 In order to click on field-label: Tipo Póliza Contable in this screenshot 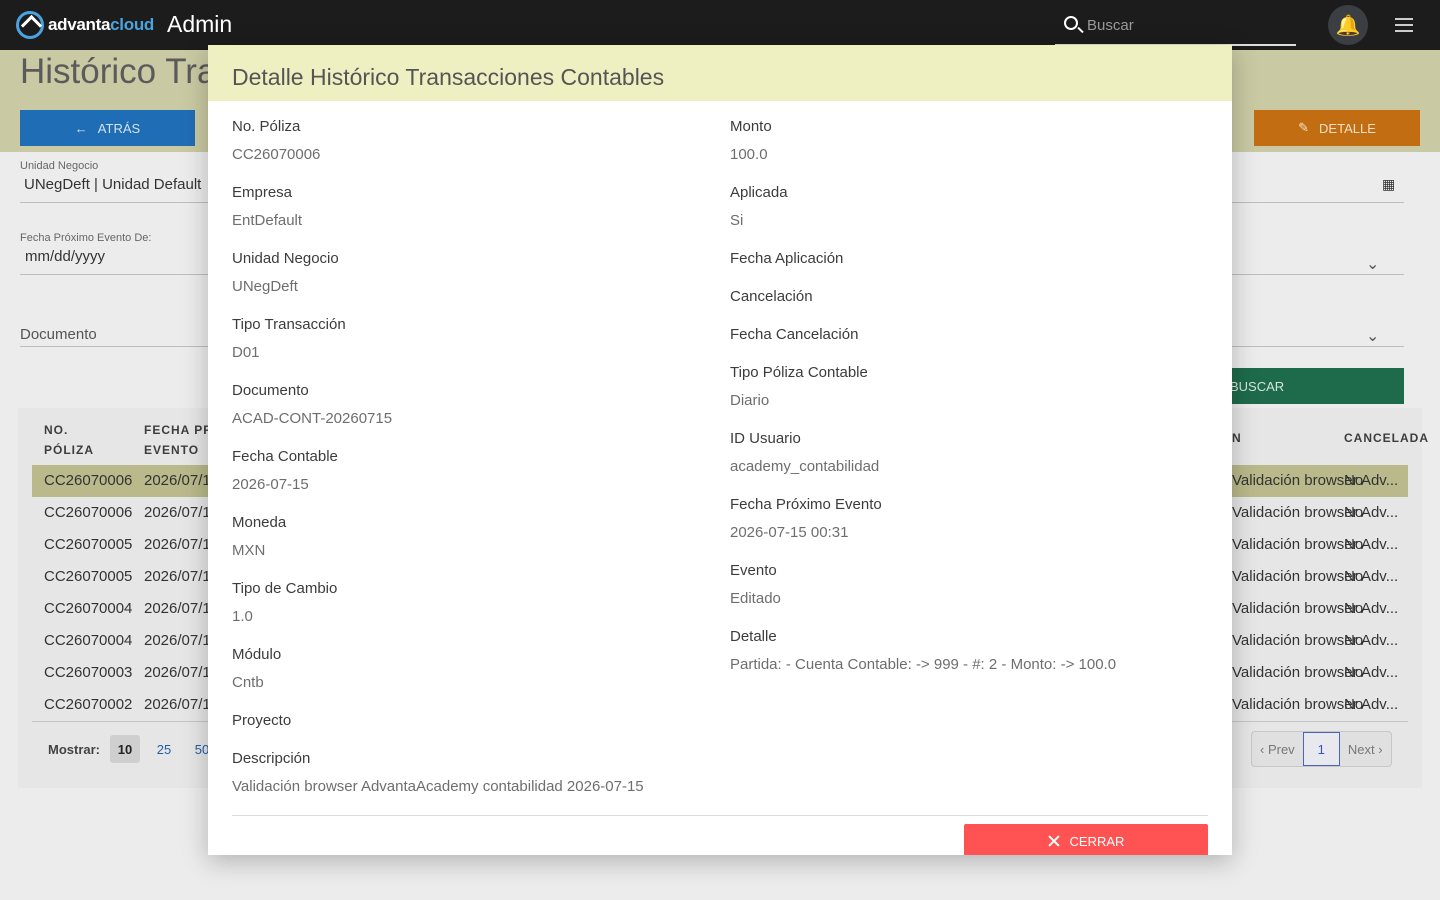, I will do `click(799, 372)`.